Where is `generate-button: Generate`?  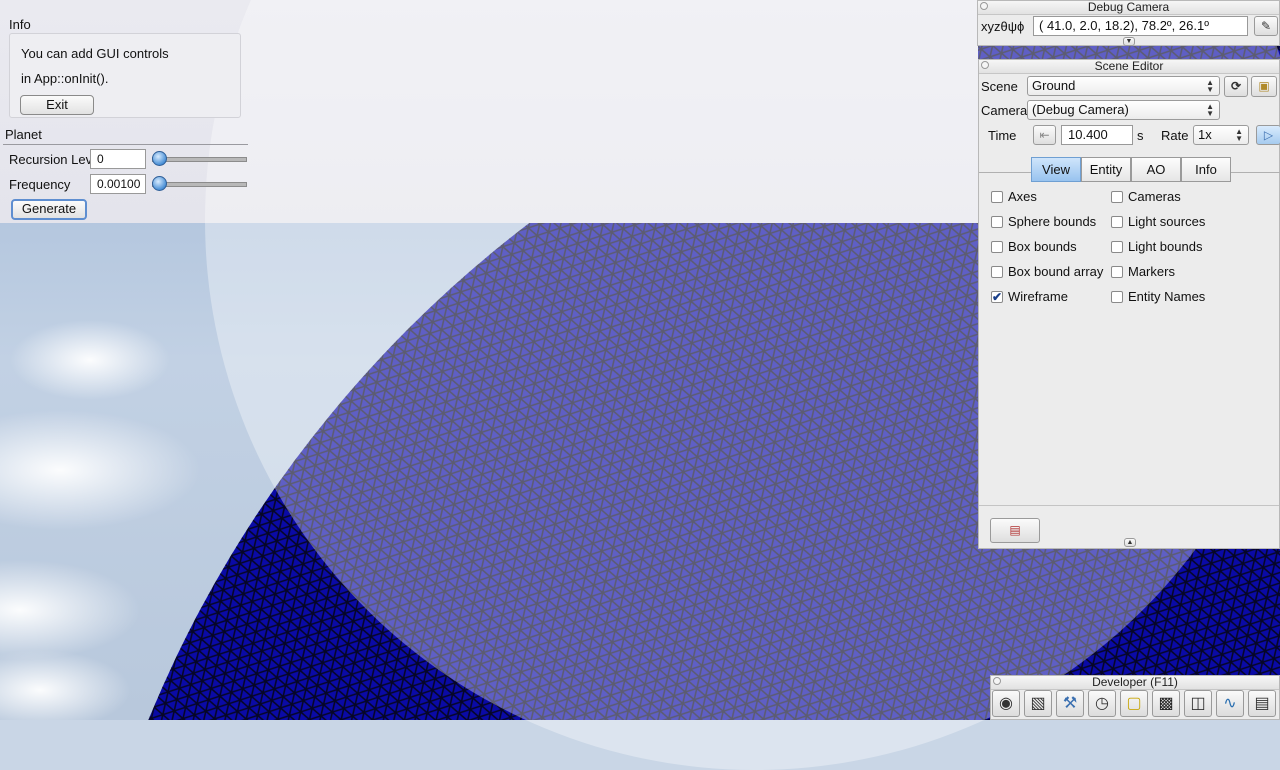
generate-button: Generate is located at coordinates (49, 209).